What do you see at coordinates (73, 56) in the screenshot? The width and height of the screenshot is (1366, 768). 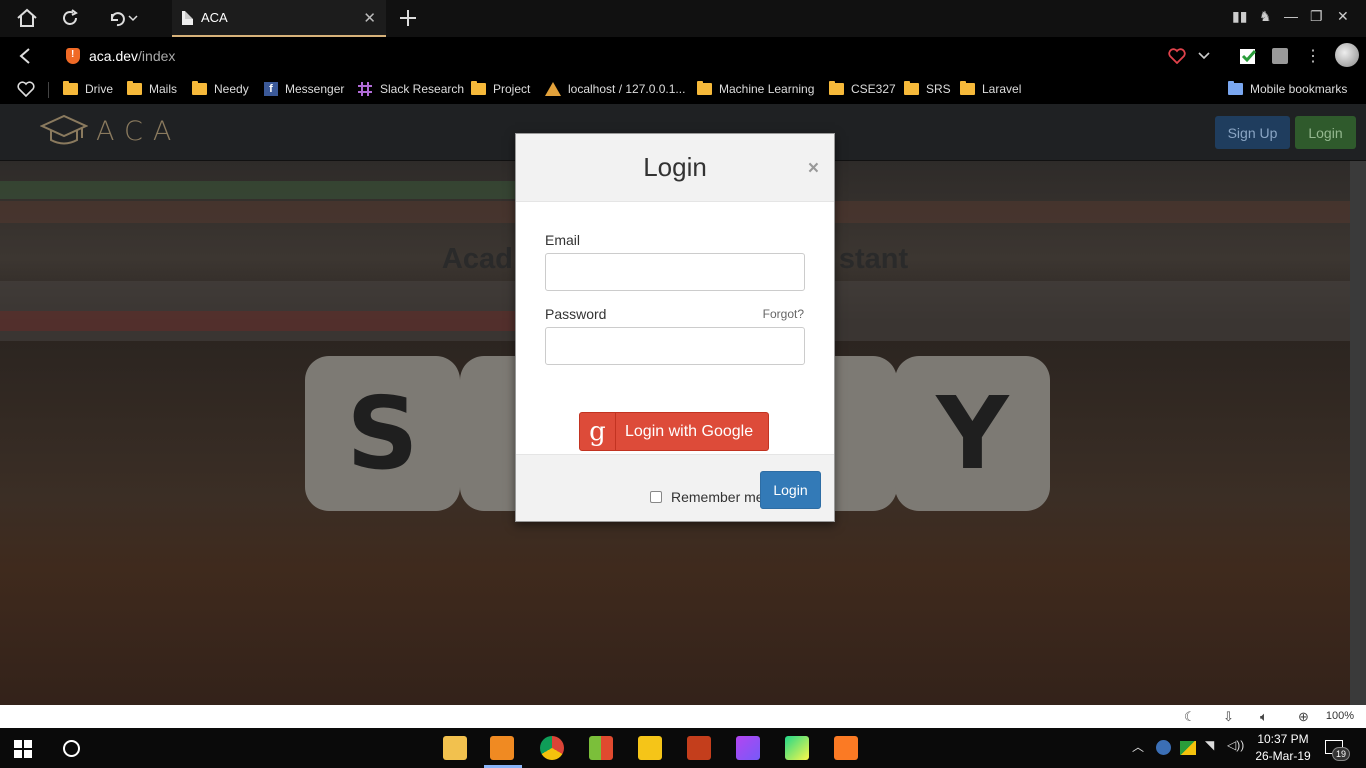 I see `brave-shield-icon` at bounding box center [73, 56].